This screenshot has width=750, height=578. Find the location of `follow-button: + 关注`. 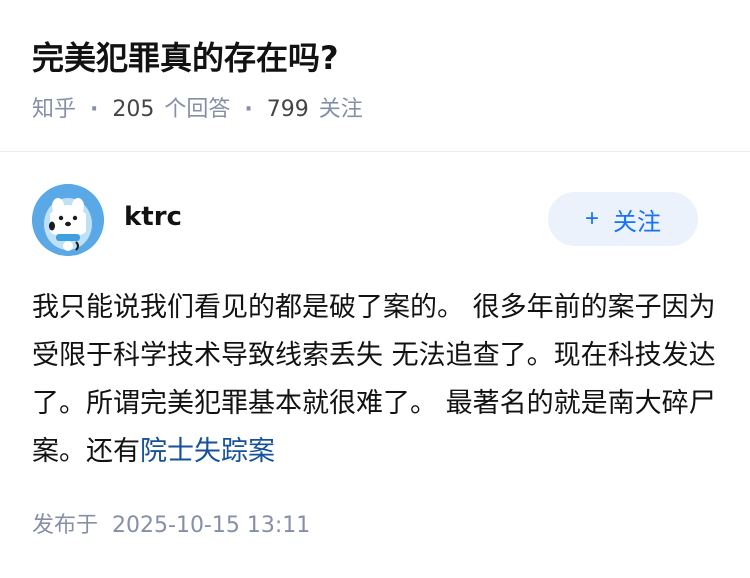

follow-button: + 关注 is located at coordinates (623, 219).